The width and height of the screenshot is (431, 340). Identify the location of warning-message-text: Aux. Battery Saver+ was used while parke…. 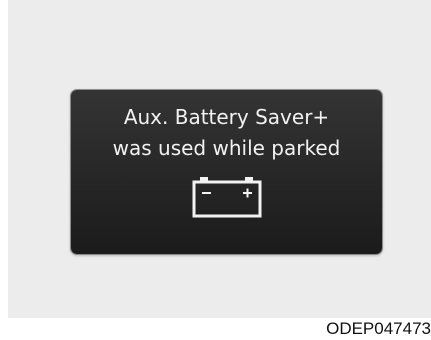
(226, 133).